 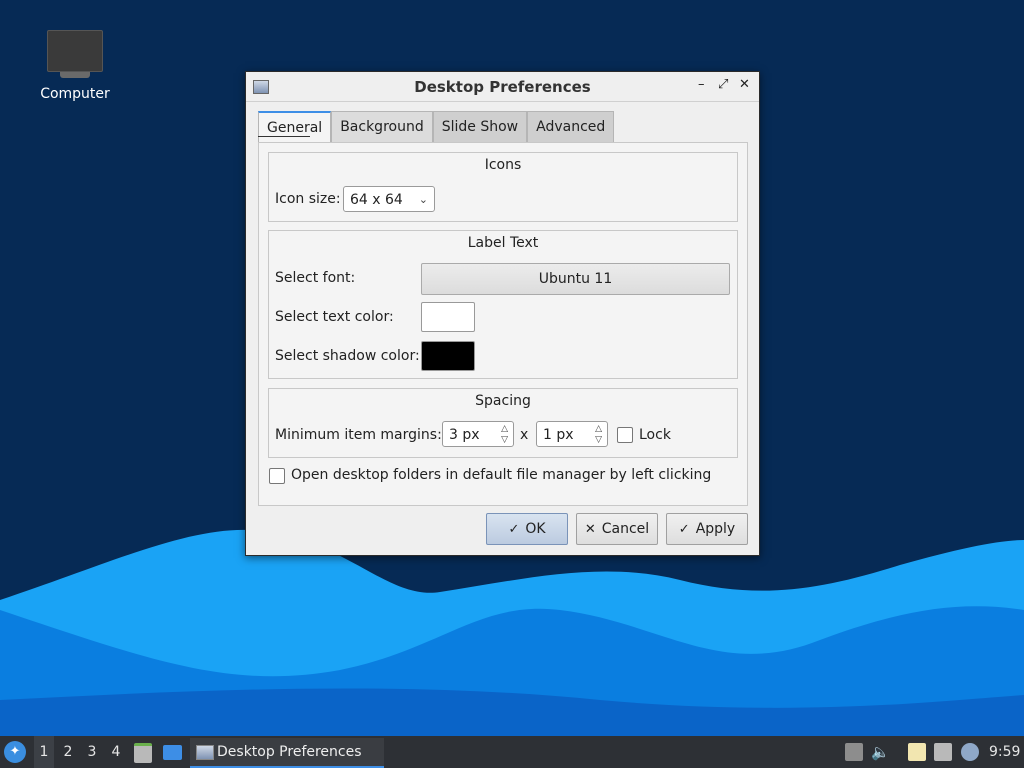 I want to click on notification-icon, so click(x=970, y=752).